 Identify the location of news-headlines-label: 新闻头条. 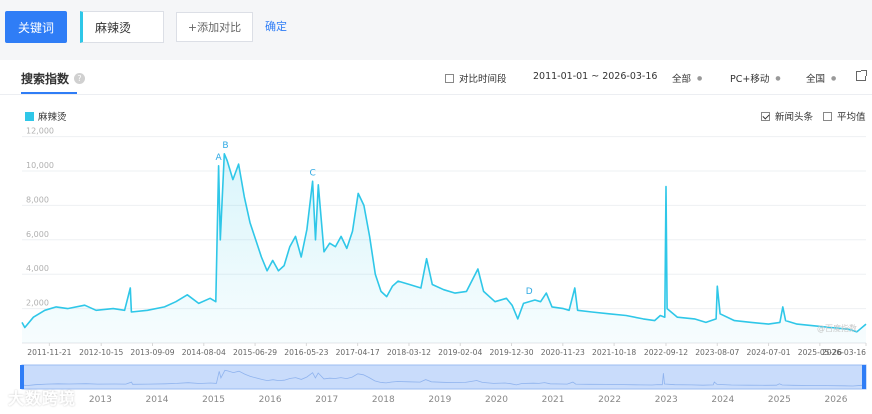
(794, 117).